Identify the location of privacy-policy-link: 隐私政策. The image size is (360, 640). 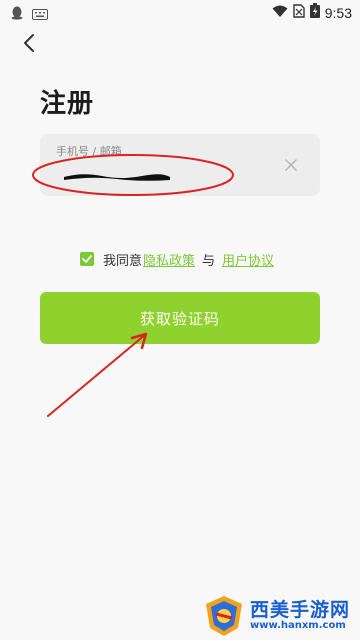
(169, 259).